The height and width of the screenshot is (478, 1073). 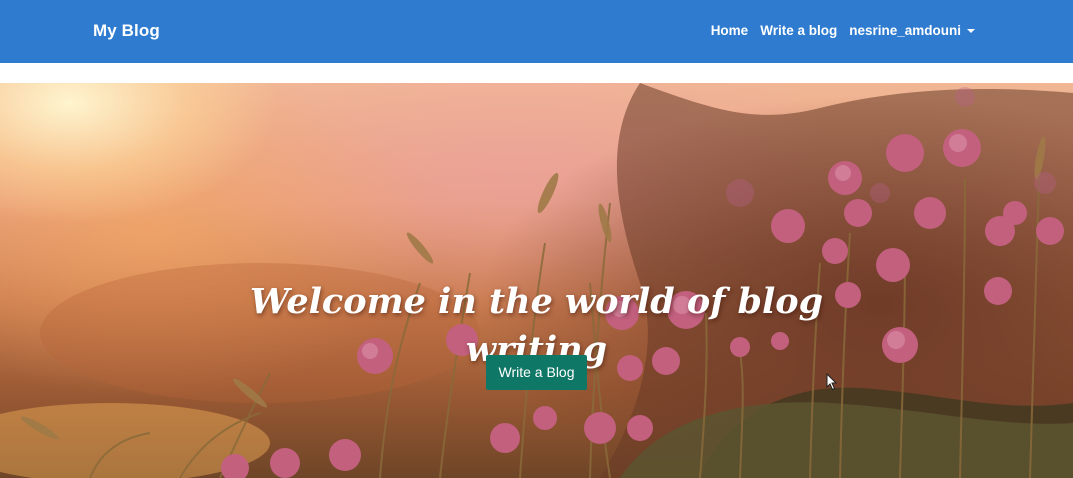 What do you see at coordinates (905, 30) in the screenshot?
I see `user-name-label: nesrine_amdouni` at bounding box center [905, 30].